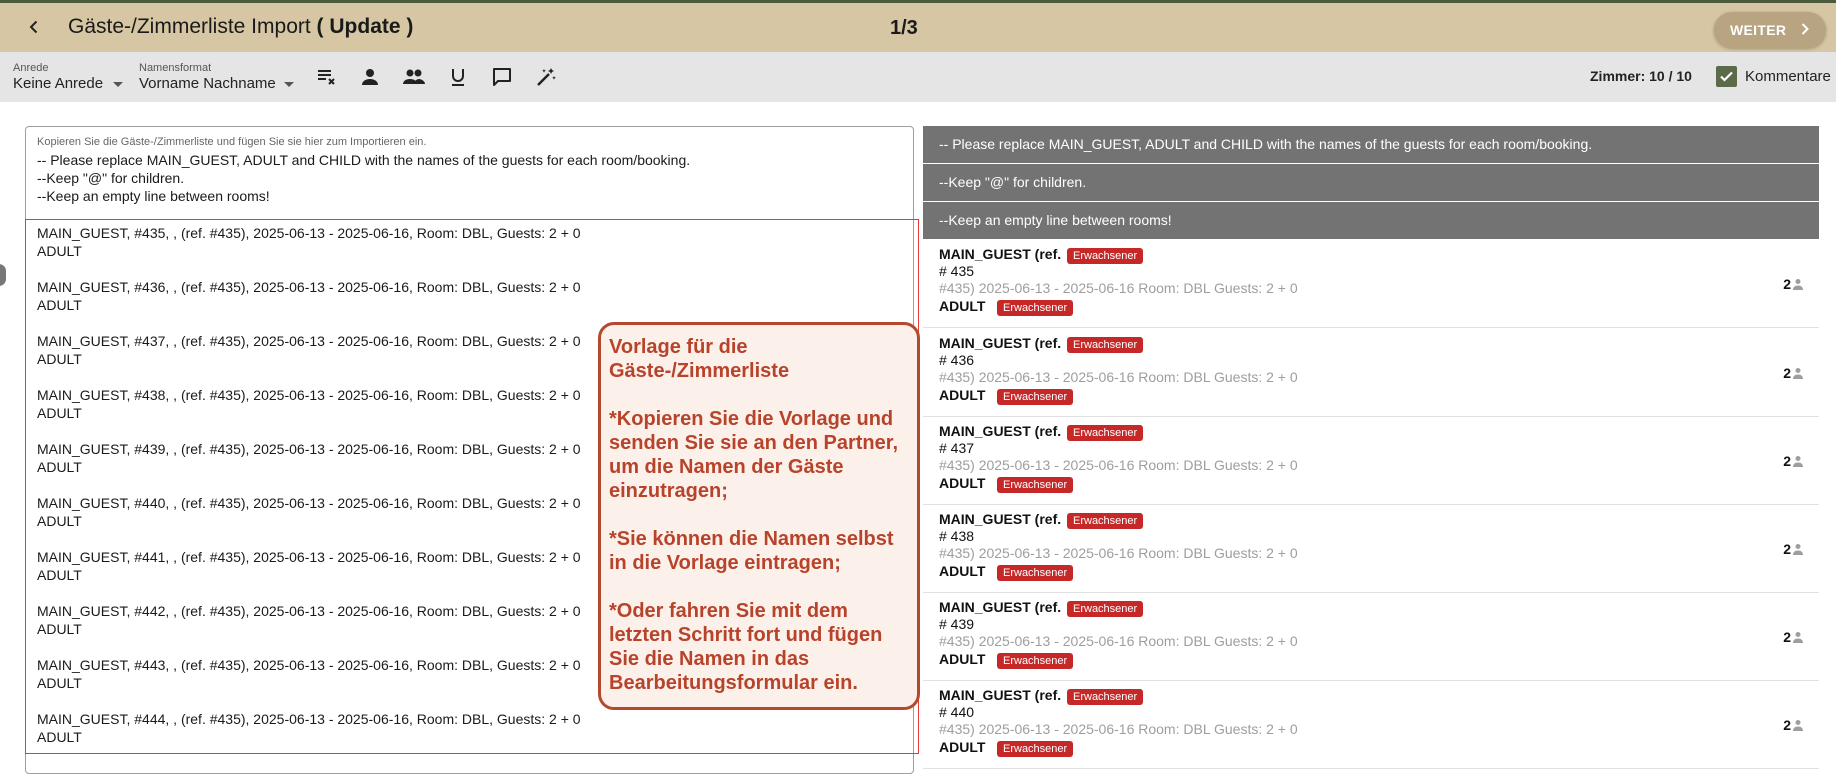  Describe the element at coordinates (1758, 30) in the screenshot. I see `next-button-label: WEITER` at that location.